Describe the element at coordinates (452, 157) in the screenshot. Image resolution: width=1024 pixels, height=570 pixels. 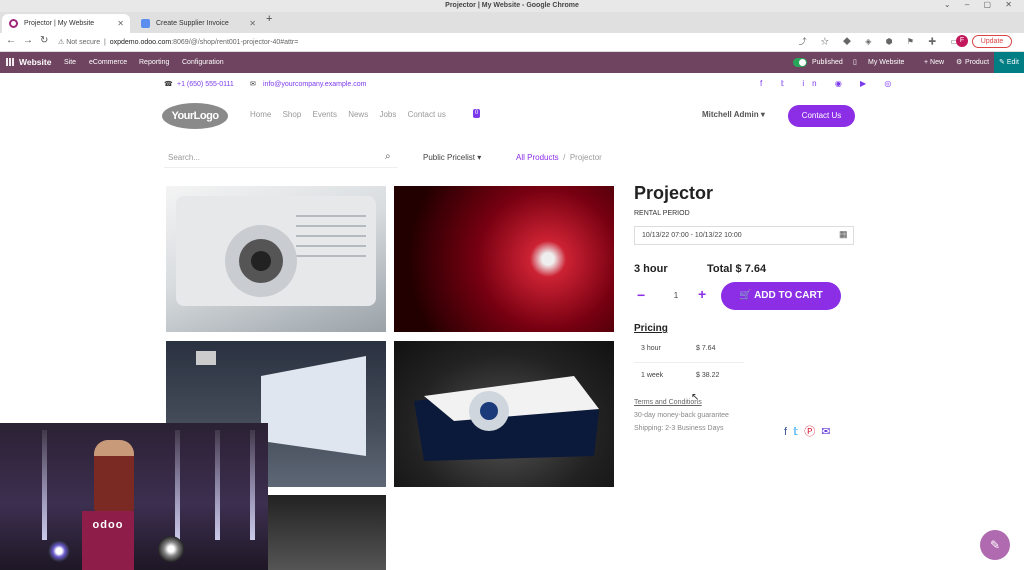
I see `pricelist-dropdown: Public Pricelist ▾` at that location.